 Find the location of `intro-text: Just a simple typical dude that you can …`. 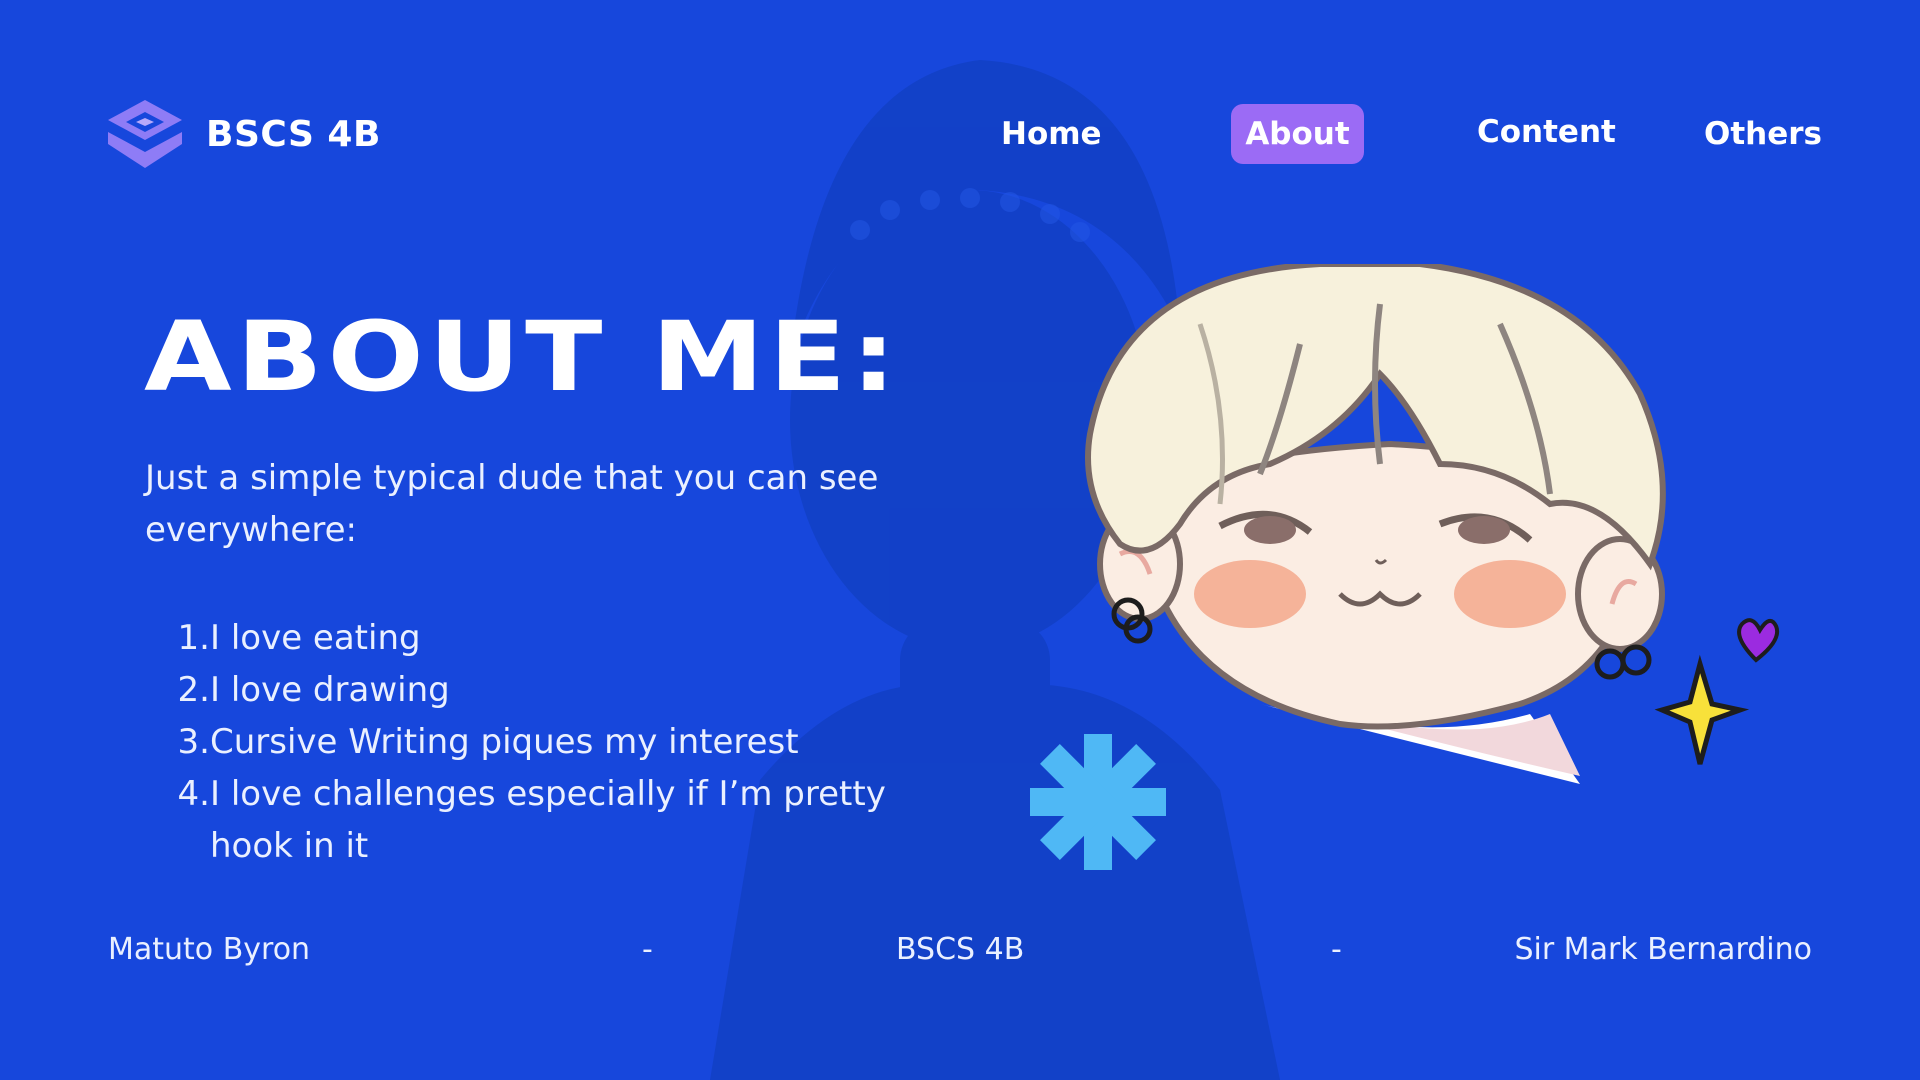

intro-text: Just a simple typical dude that you can … is located at coordinates (512, 504).